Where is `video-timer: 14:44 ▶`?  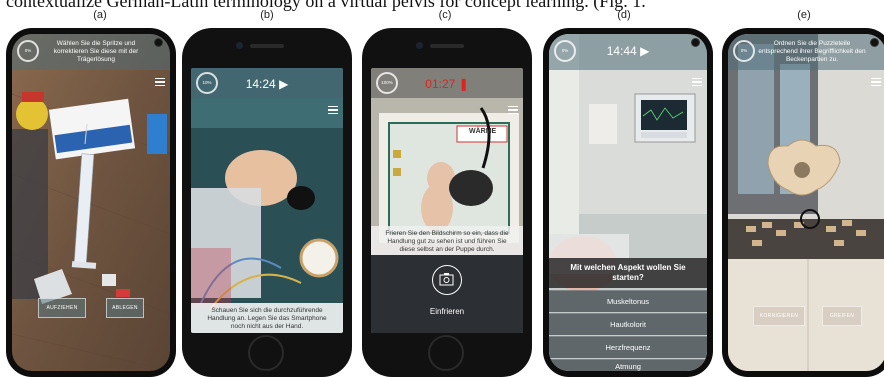
video-timer: 14:44 ▶ is located at coordinates (628, 51).